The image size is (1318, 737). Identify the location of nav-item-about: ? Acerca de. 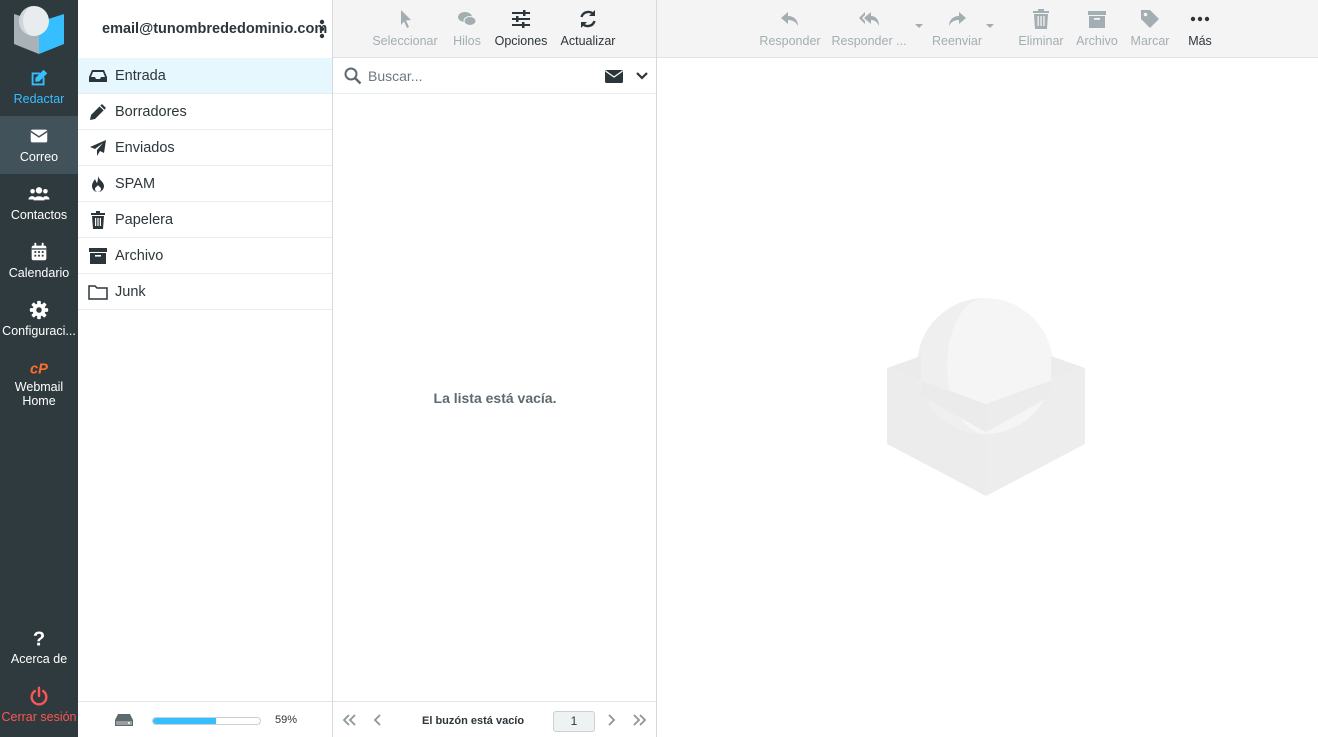
(39, 647).